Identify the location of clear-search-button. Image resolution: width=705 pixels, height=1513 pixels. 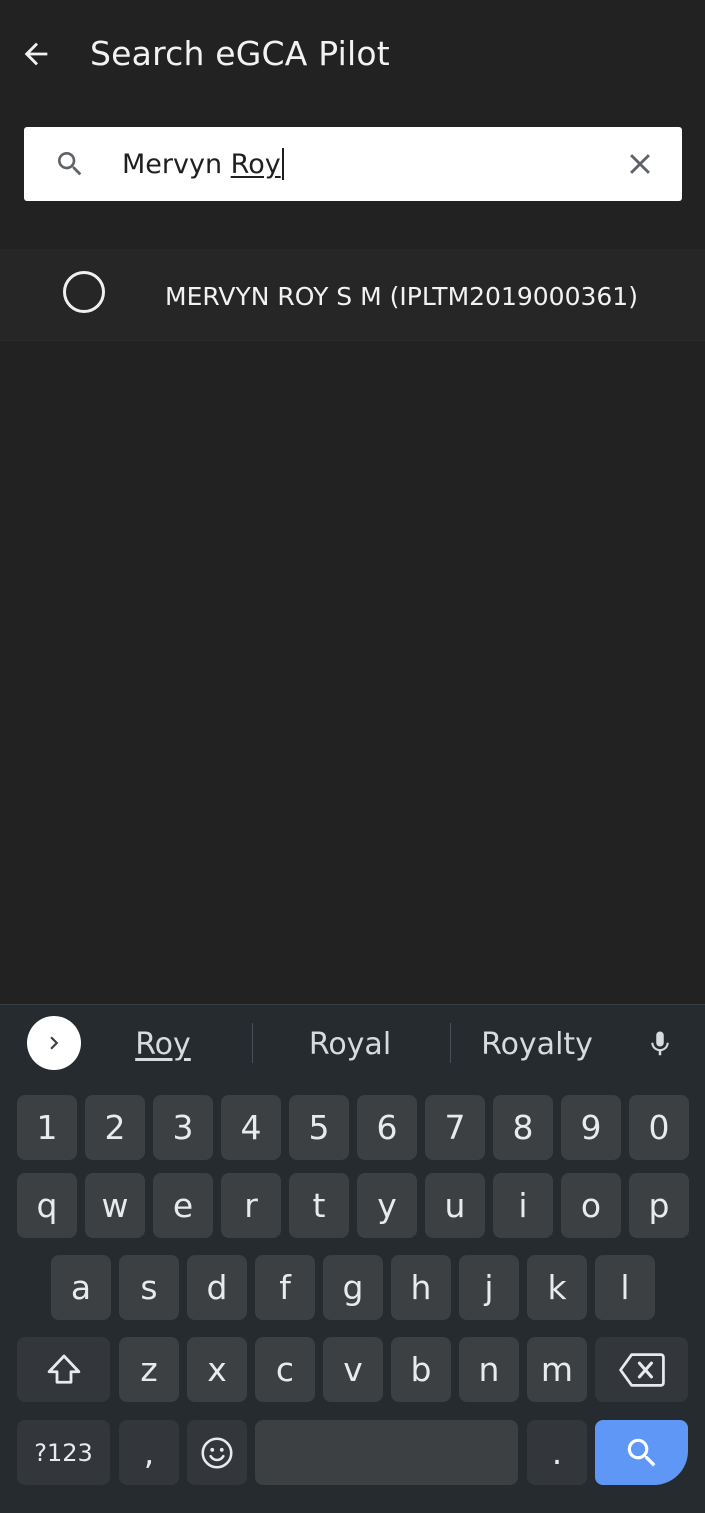
(640, 164).